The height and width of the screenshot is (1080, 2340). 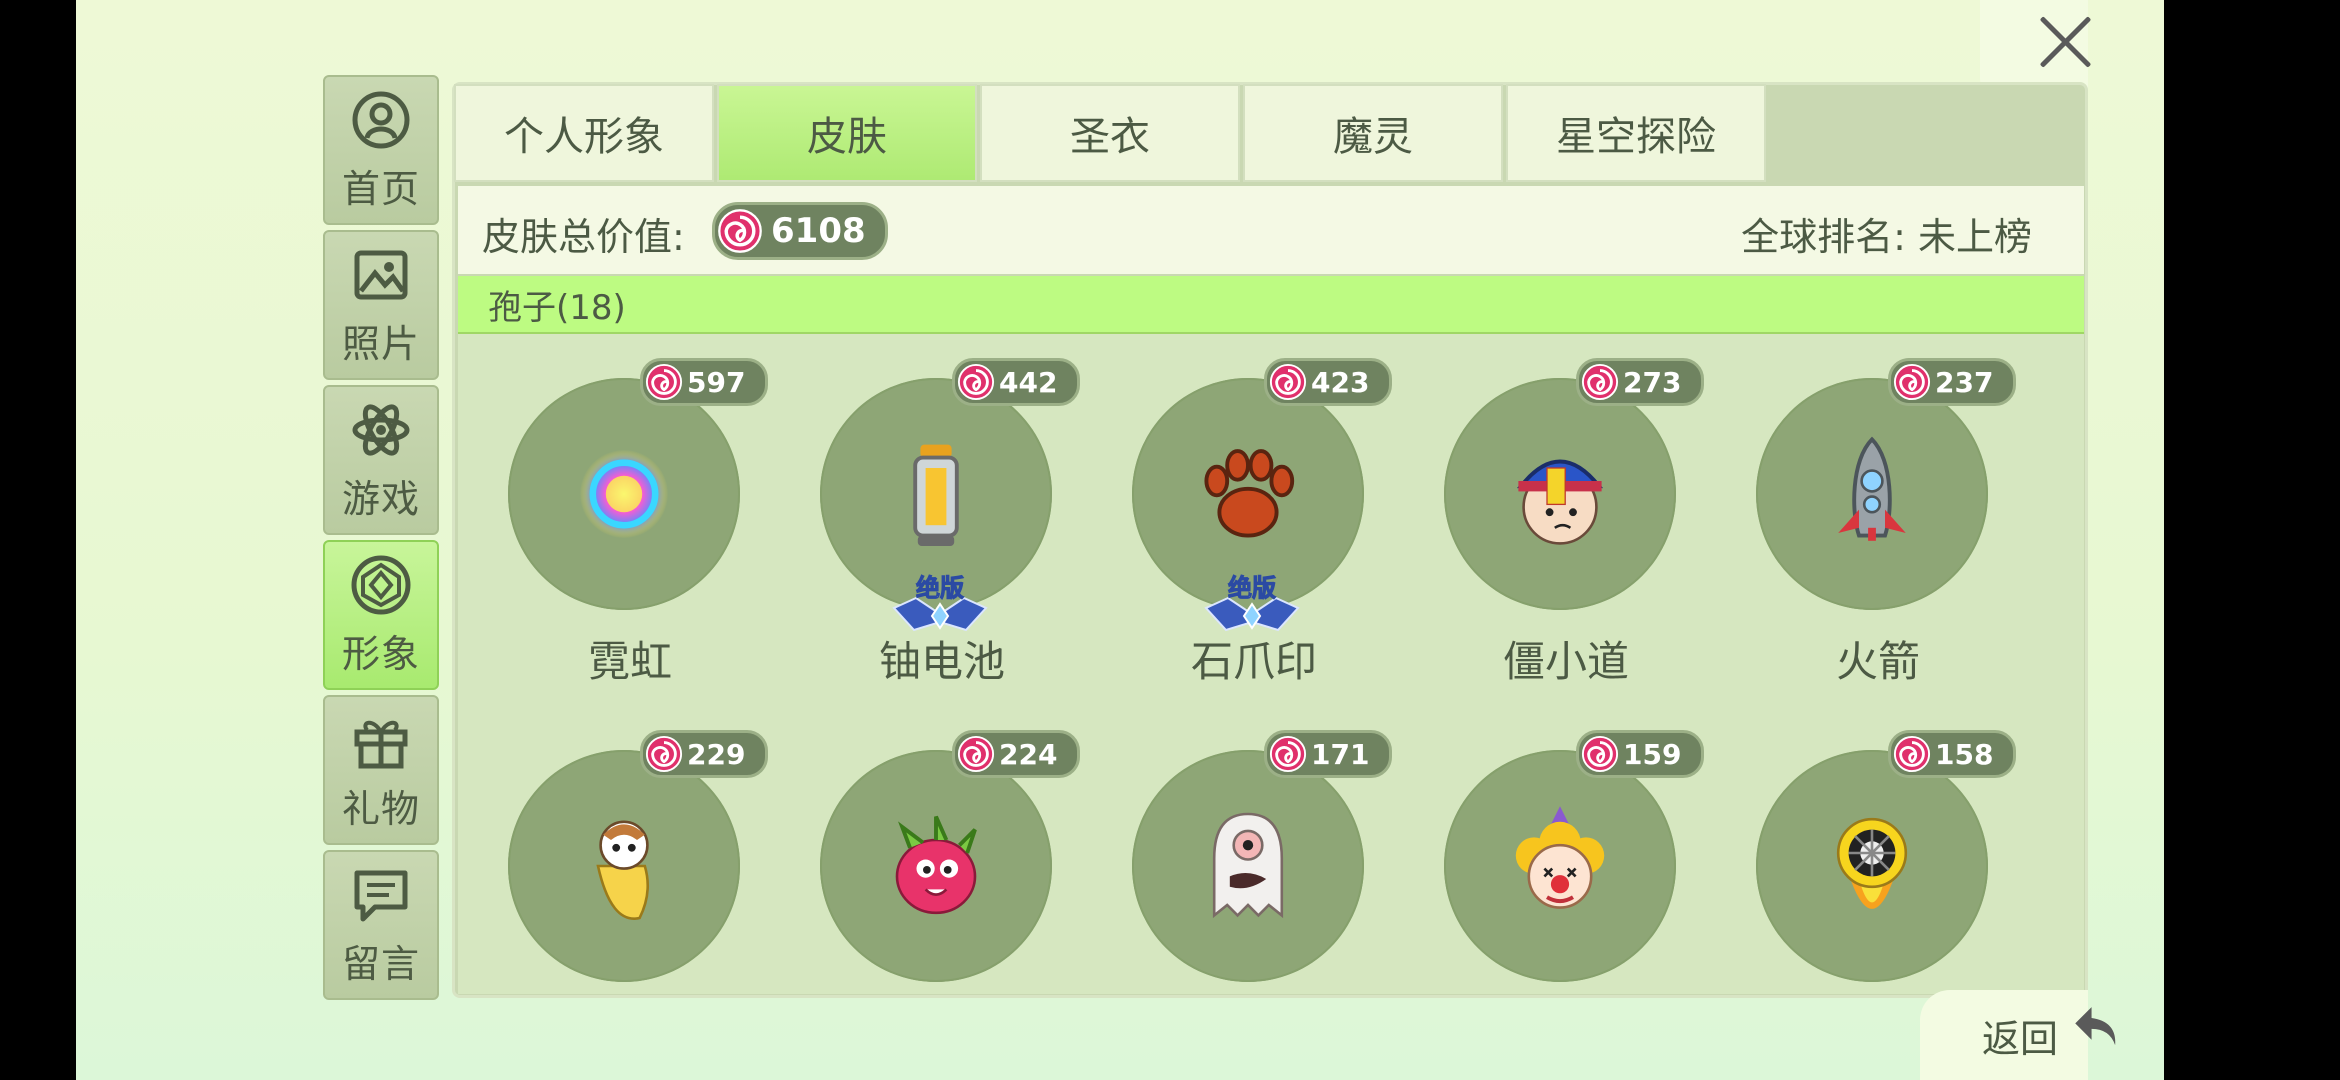 I want to click on tab-personal-image: 个人形象, so click(x=584, y=133).